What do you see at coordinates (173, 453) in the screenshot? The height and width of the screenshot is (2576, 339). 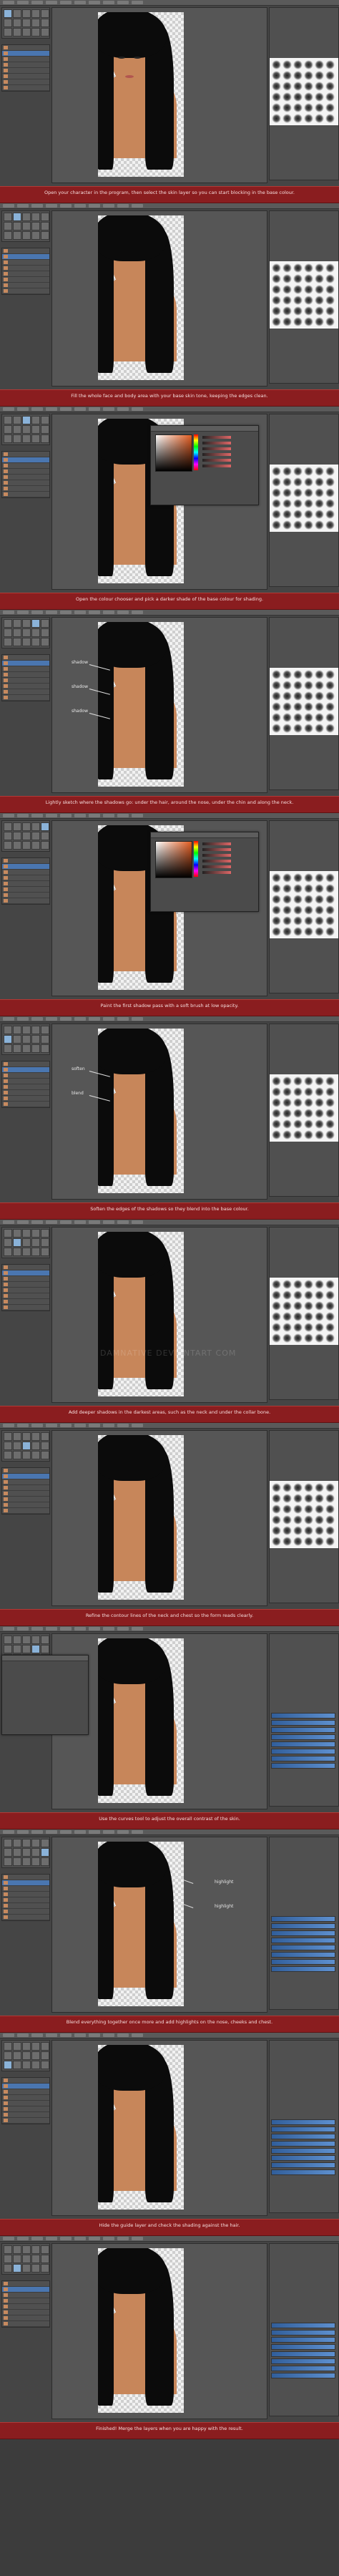 I see `saturation-value-picker` at bounding box center [173, 453].